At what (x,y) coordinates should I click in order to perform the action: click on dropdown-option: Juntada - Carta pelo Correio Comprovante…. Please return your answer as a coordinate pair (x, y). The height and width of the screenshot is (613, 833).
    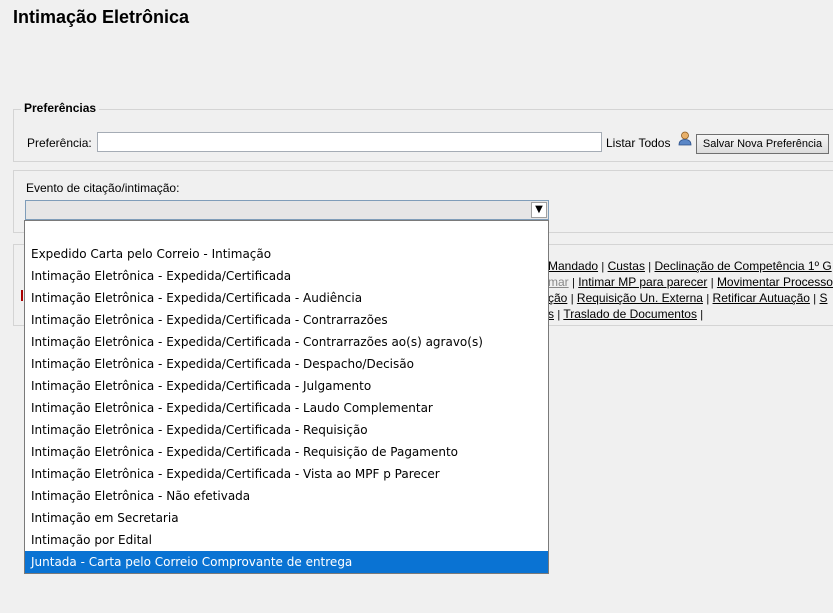
    Looking at the image, I should click on (286, 562).